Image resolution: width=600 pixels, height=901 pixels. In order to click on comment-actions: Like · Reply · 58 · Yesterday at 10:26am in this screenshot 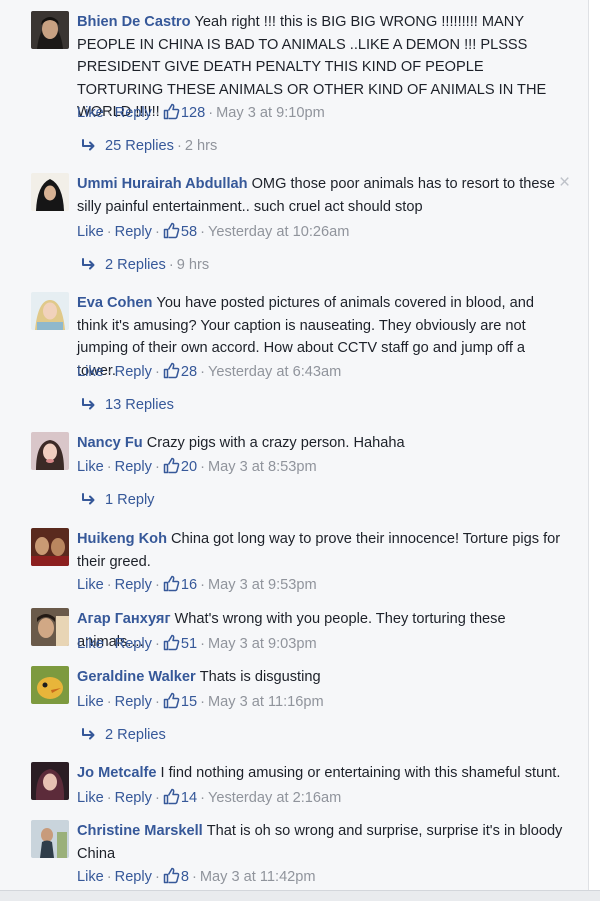, I will do `click(213, 232)`.